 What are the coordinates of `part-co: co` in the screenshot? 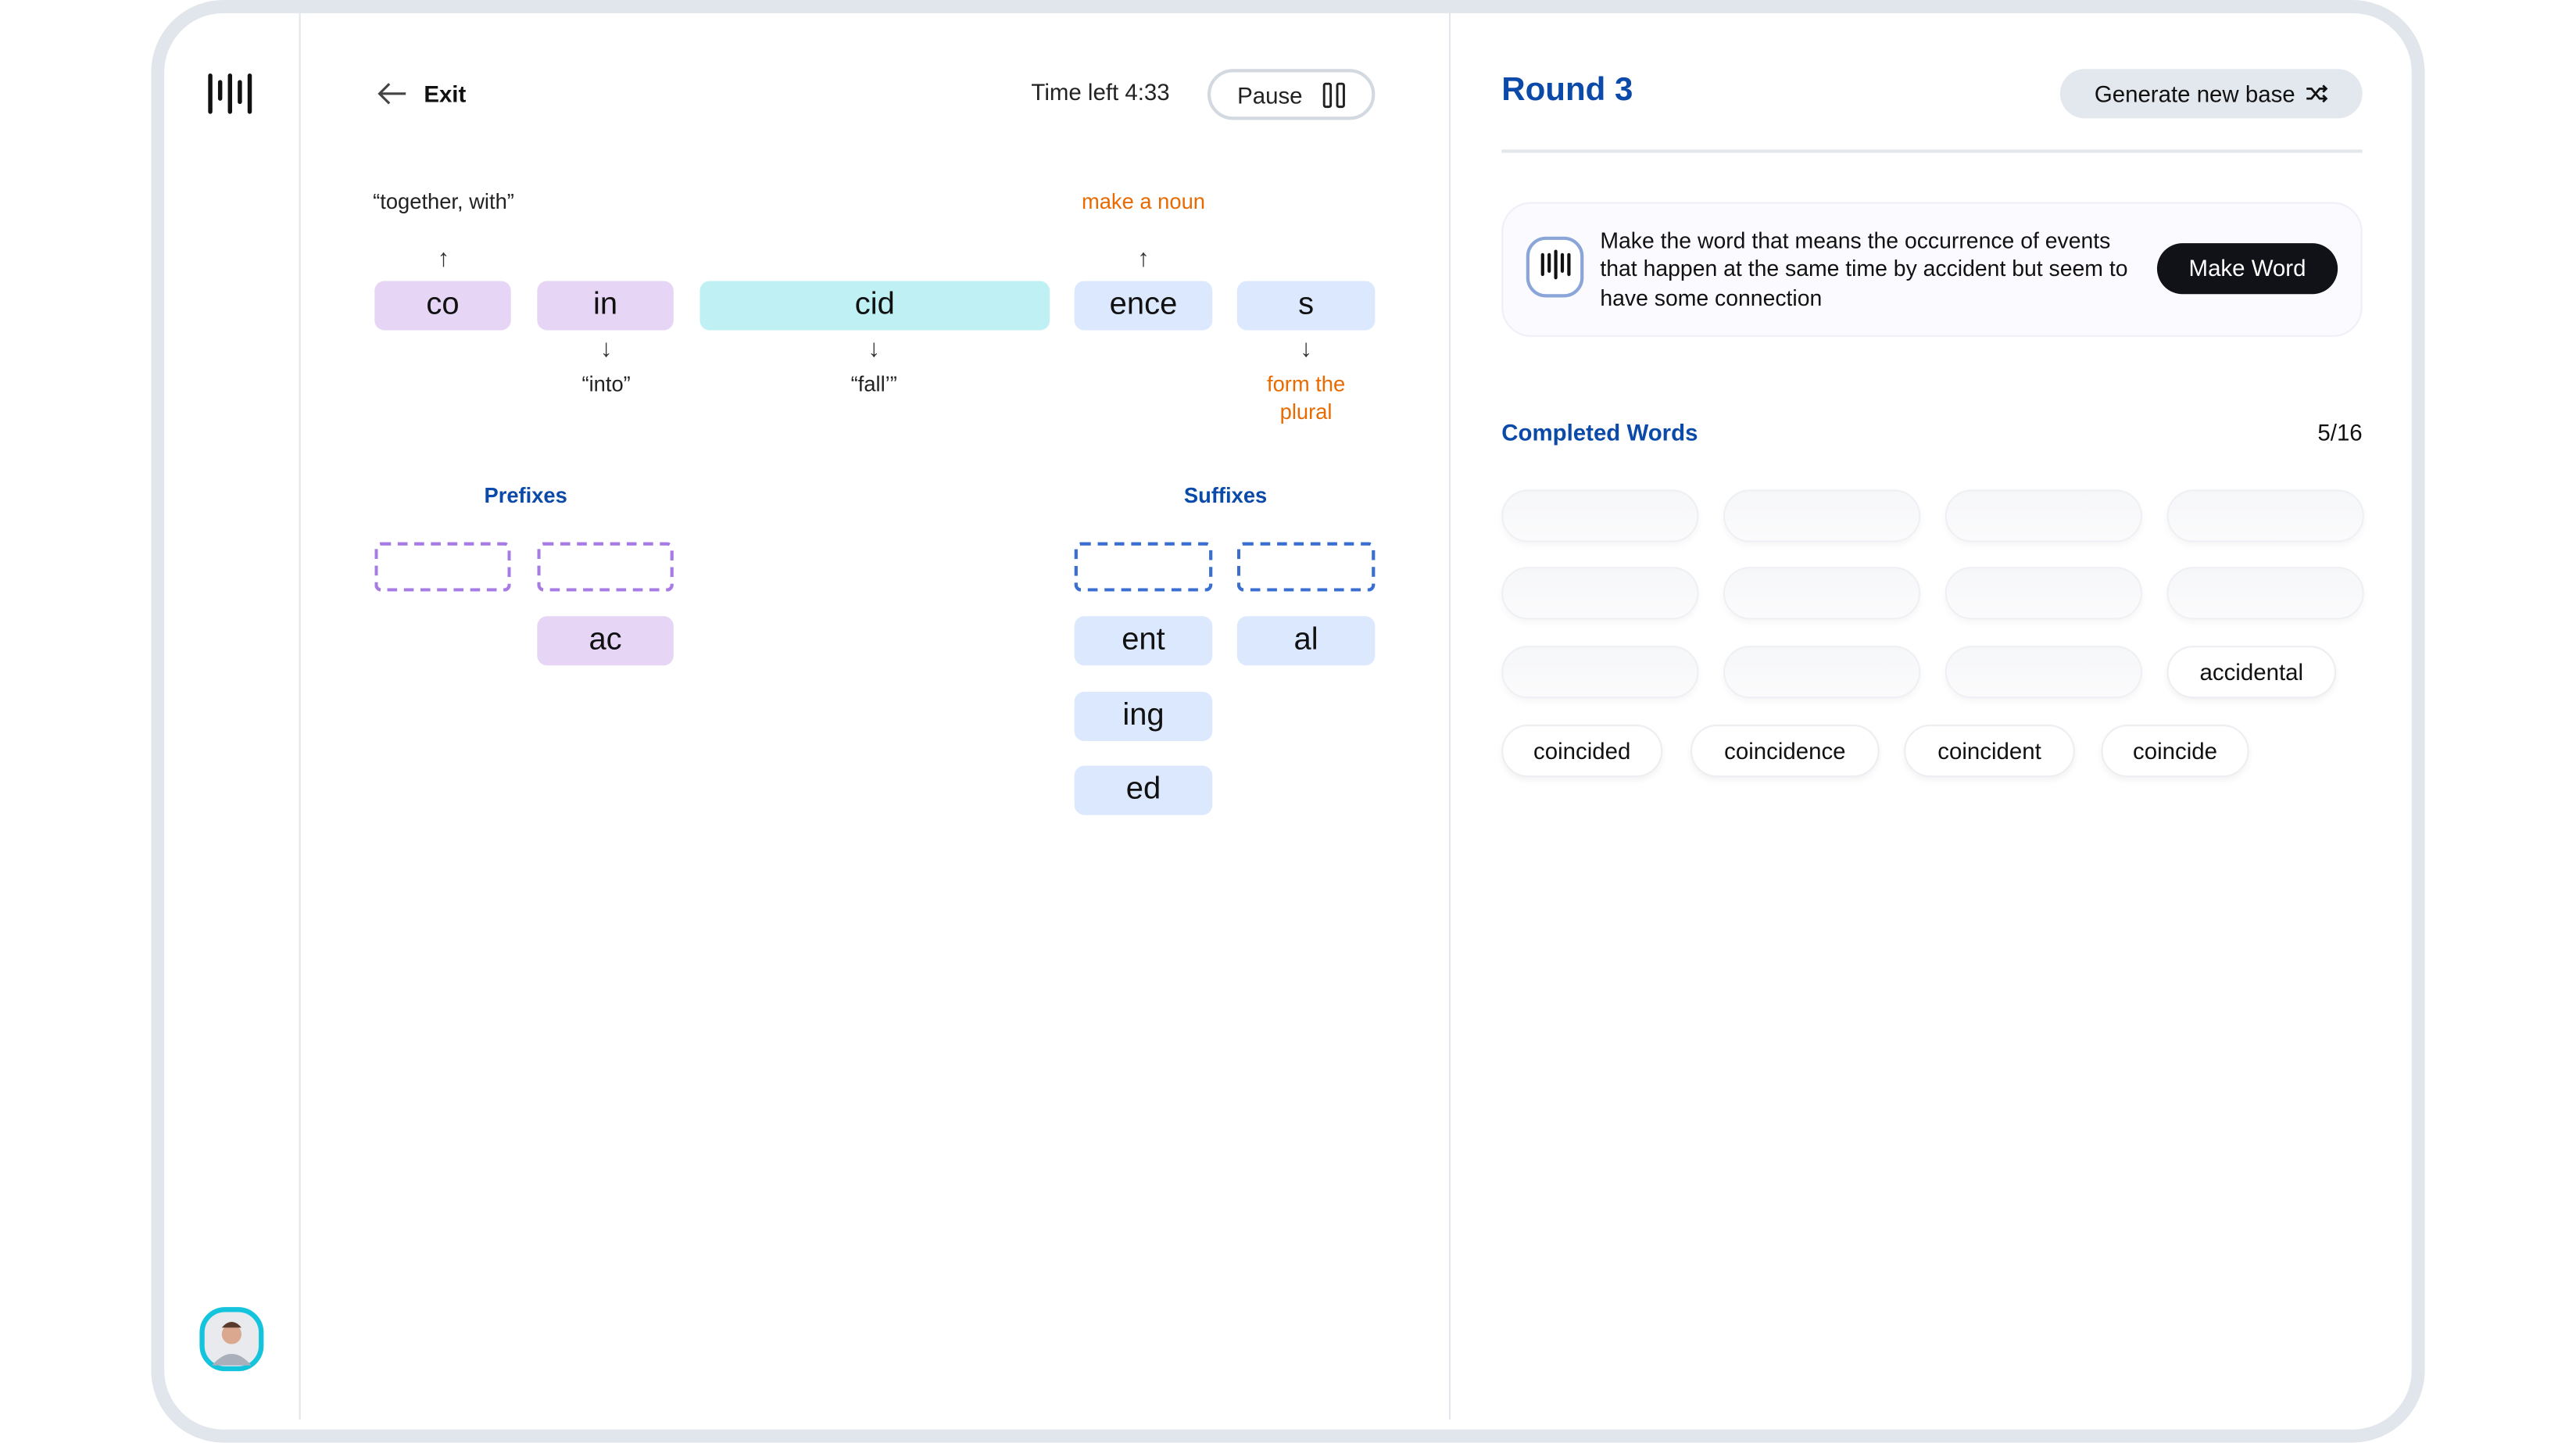 It's located at (442, 306).